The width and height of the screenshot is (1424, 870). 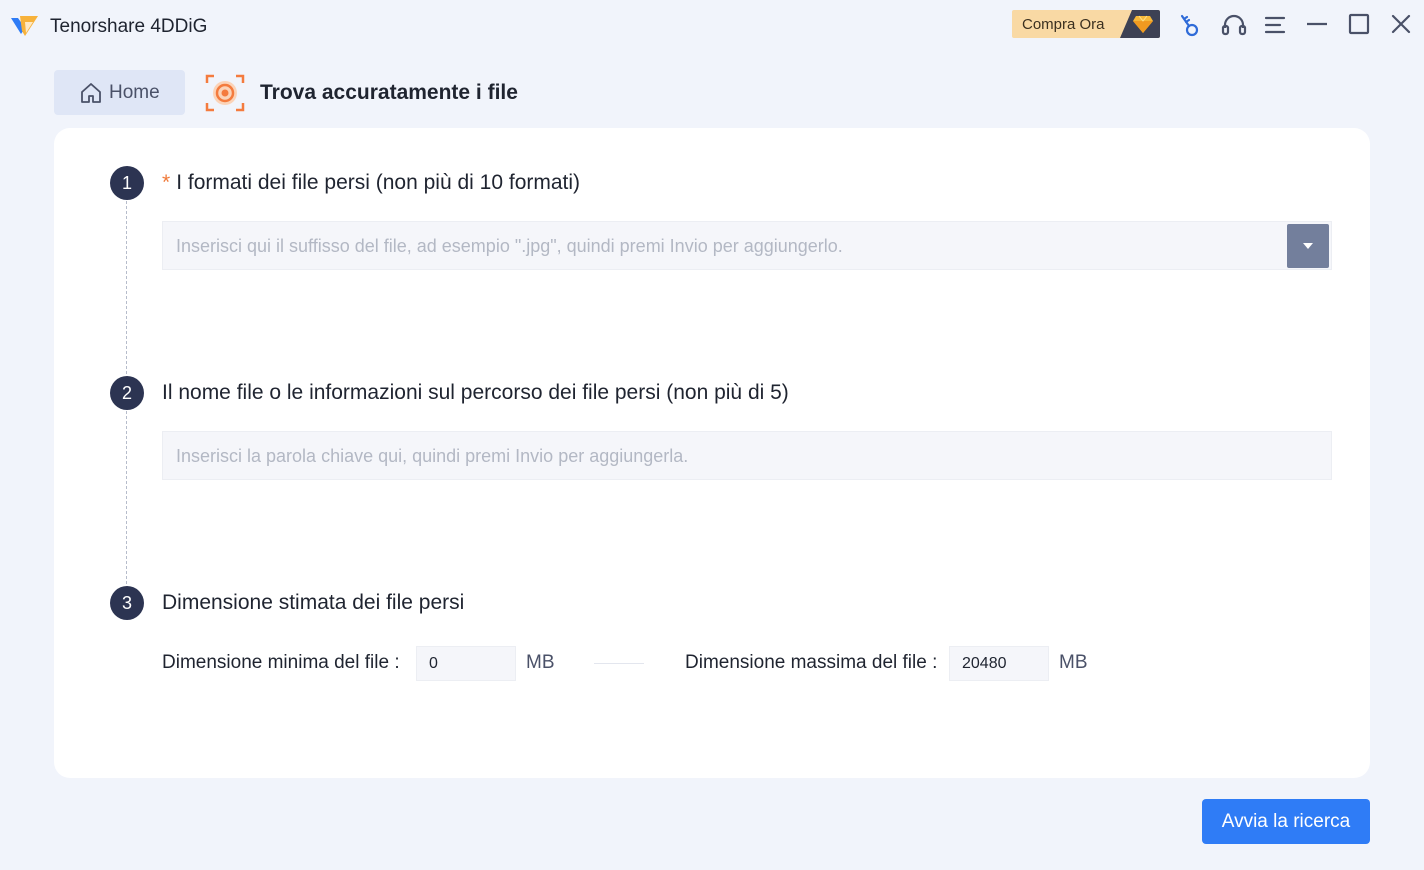 I want to click on home-icon, so click(x=91, y=93).